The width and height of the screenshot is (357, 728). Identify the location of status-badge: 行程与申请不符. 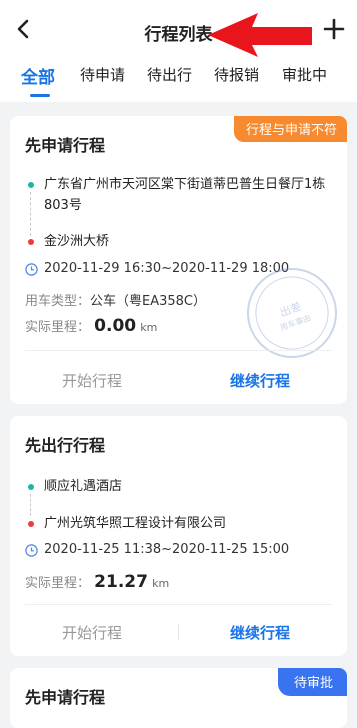
(290, 129).